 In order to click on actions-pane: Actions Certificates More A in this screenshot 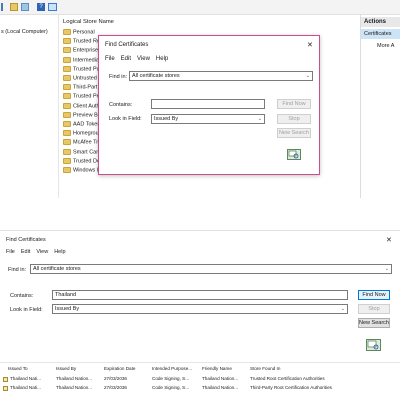, I will do `click(380, 106)`.